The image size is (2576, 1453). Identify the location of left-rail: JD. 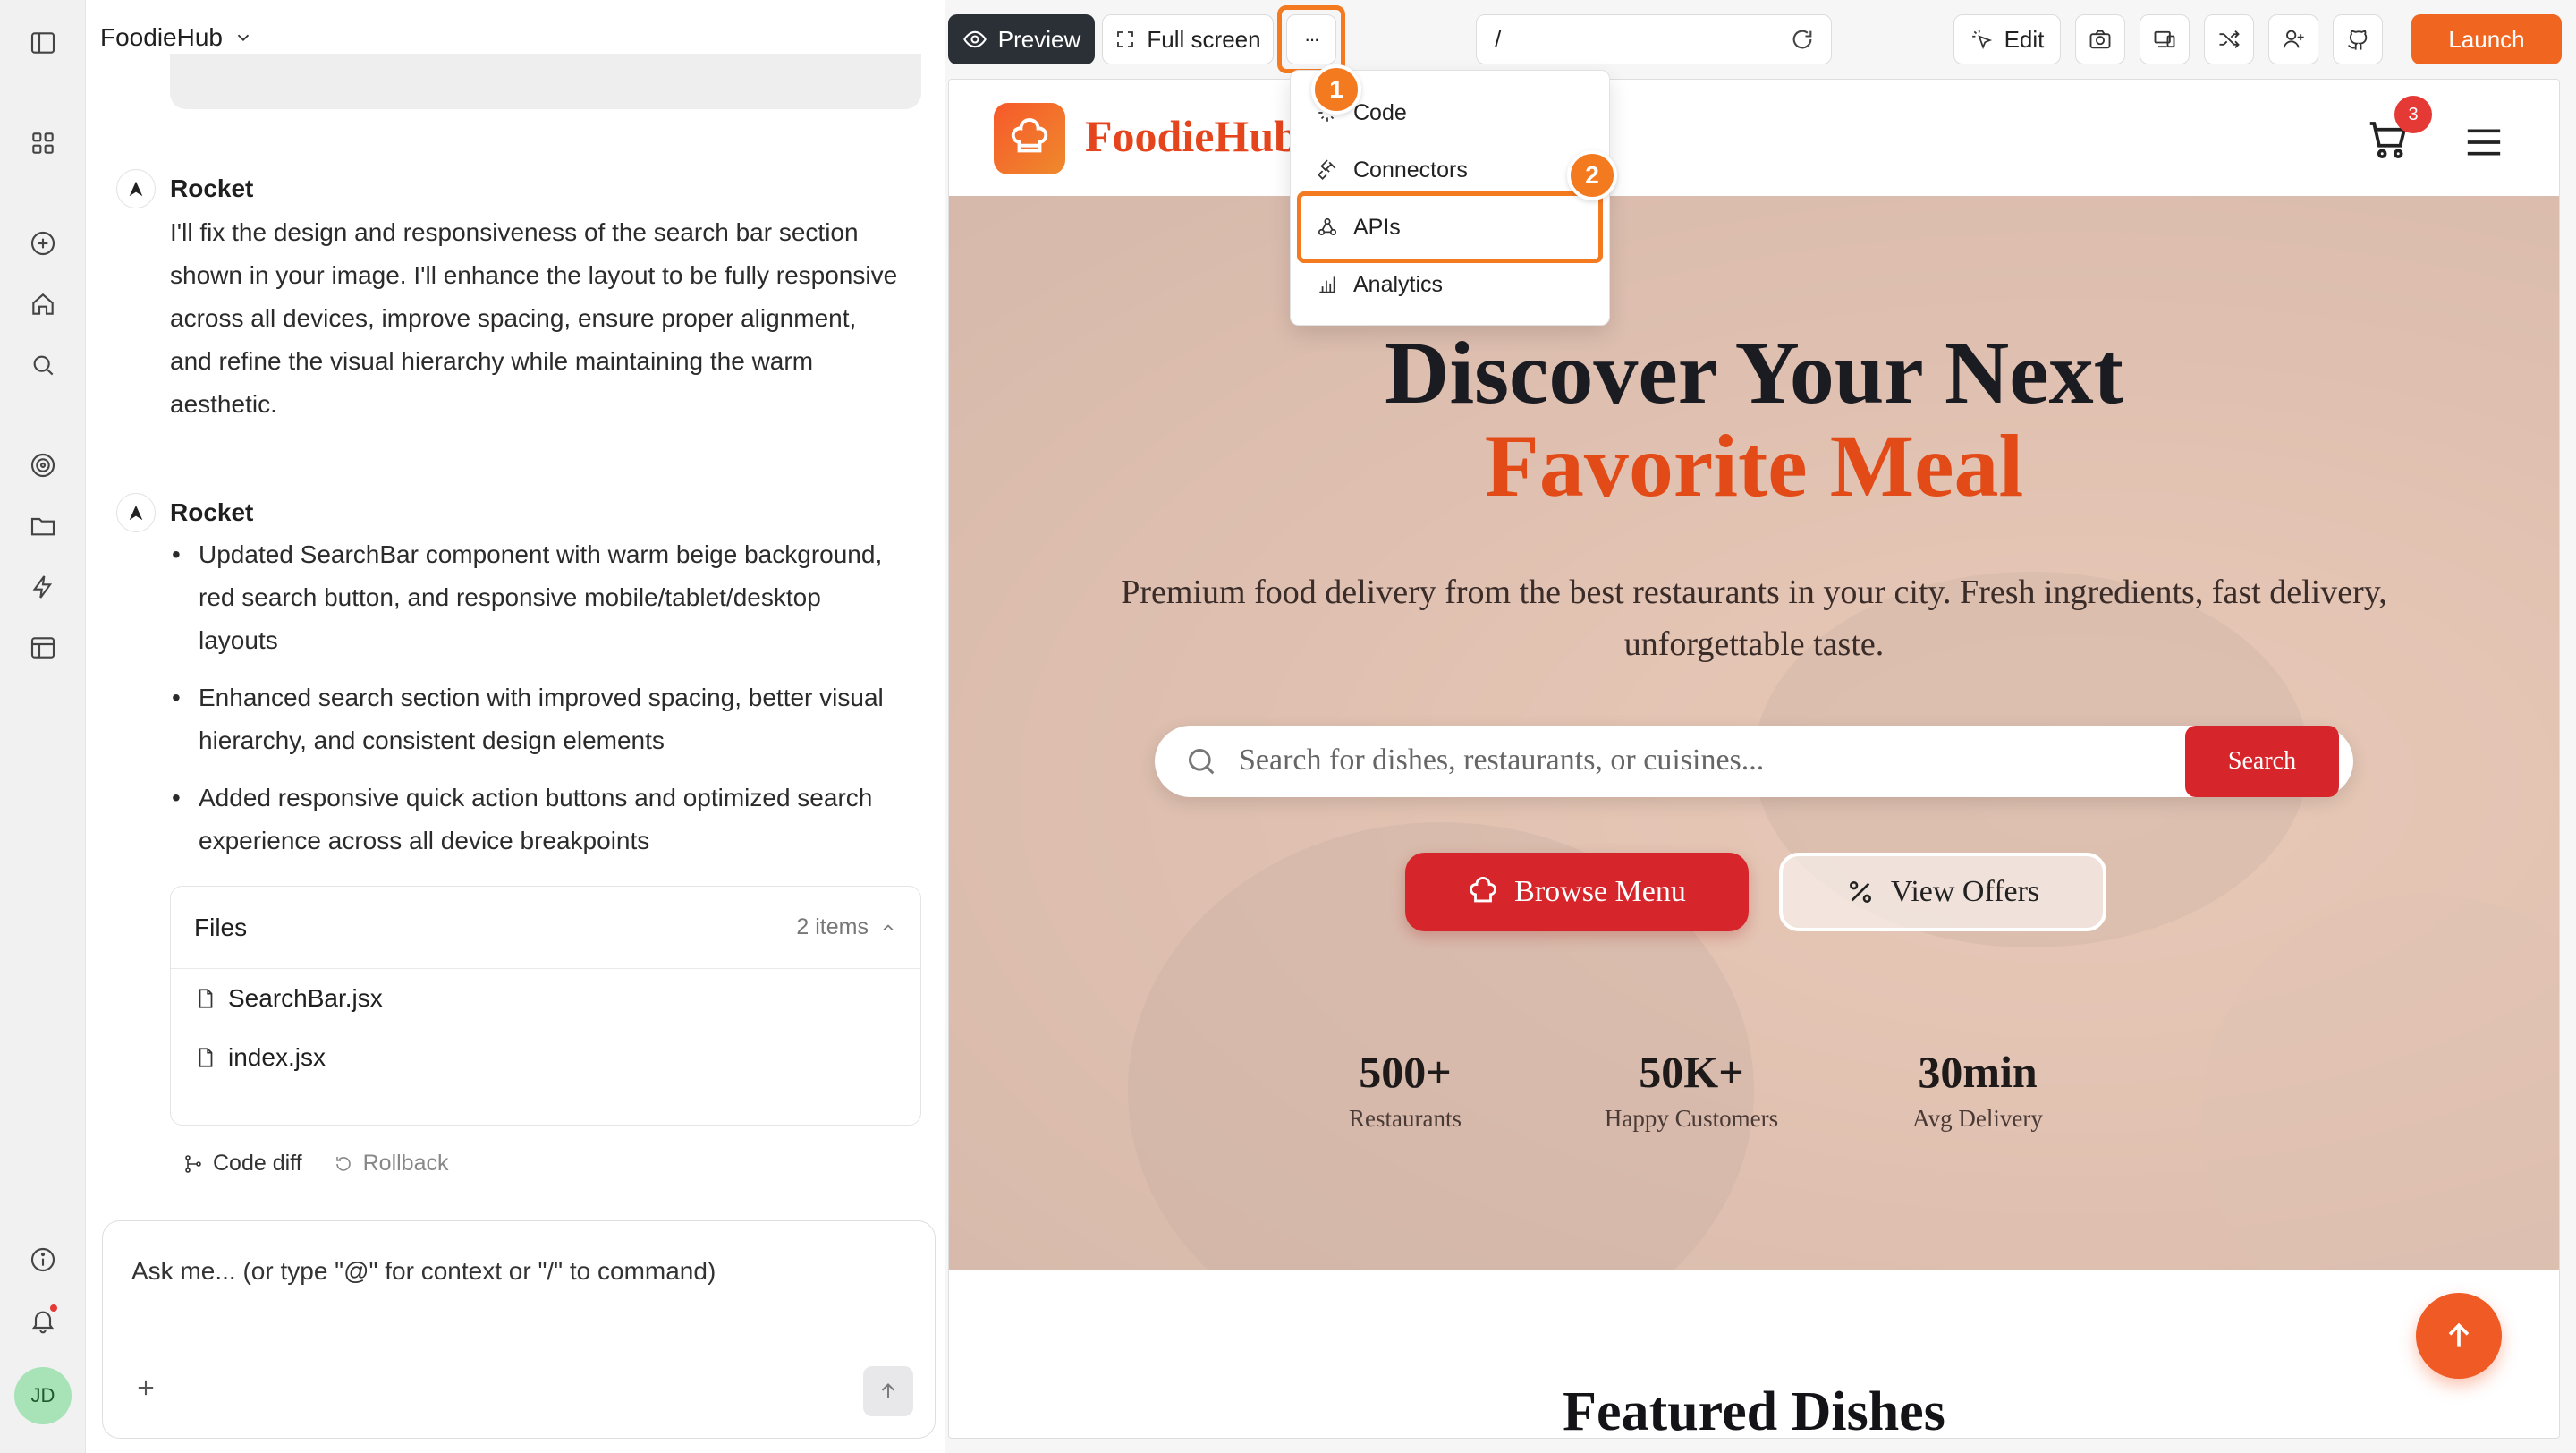
(43, 726).